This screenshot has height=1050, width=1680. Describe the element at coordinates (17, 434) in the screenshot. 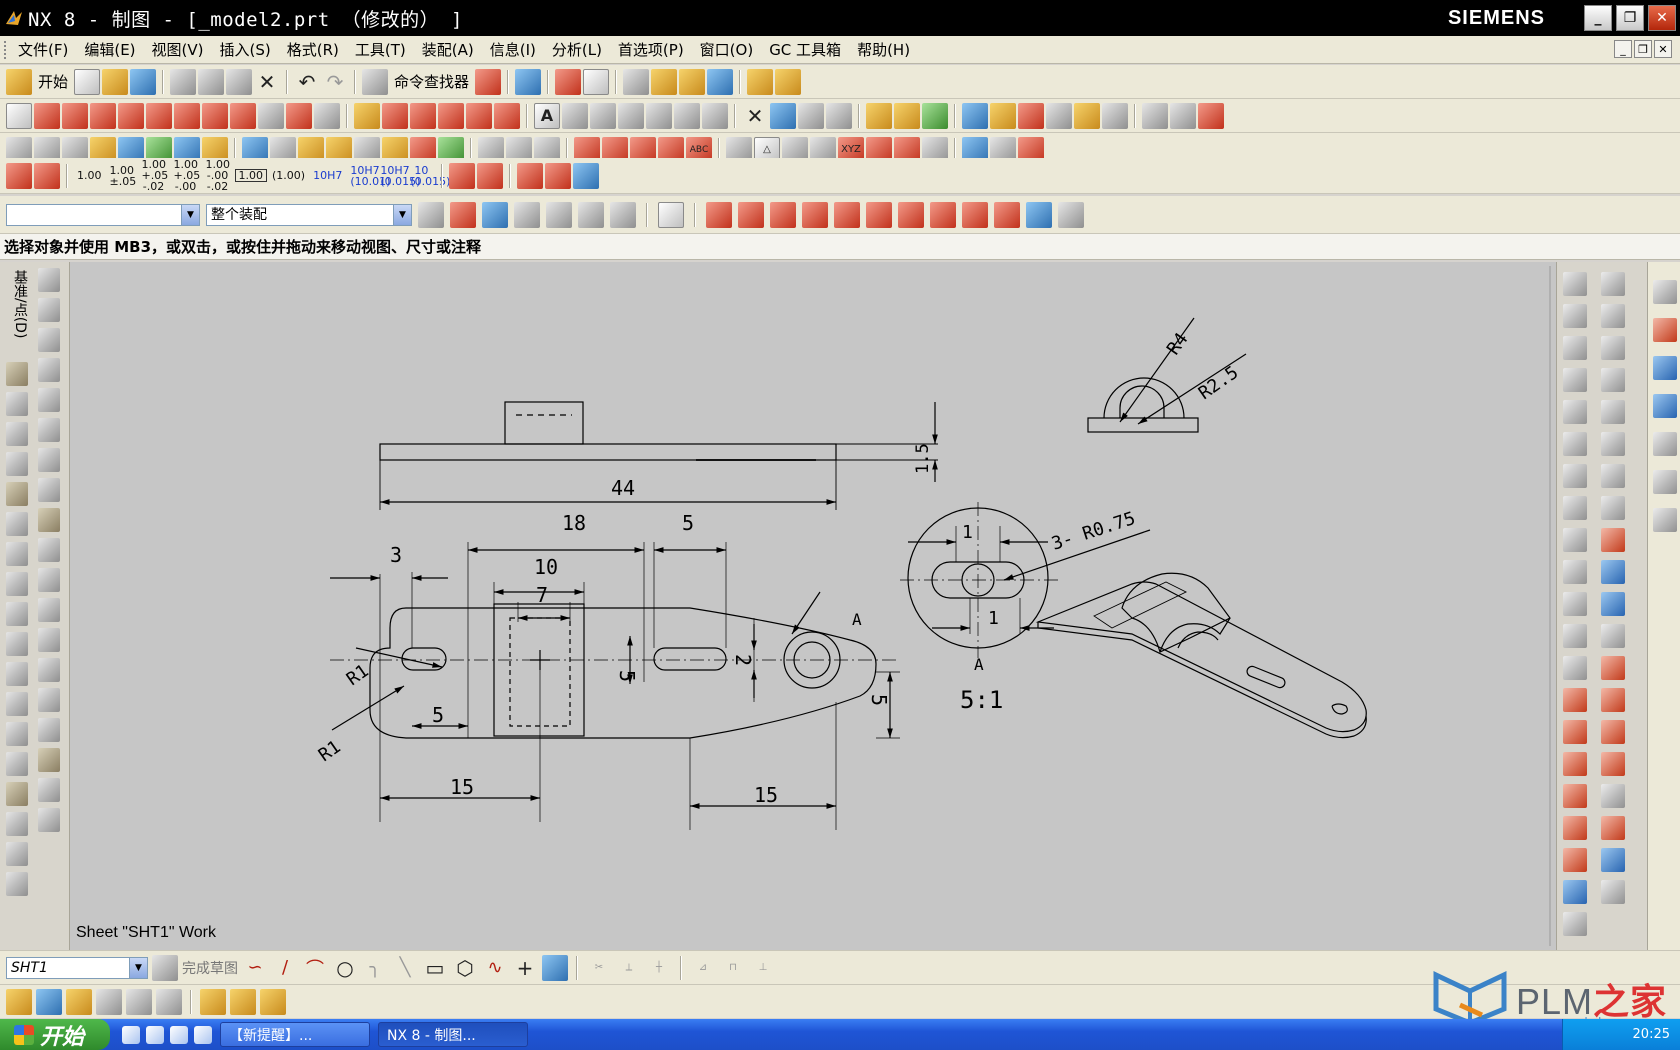

I see `cube-icon` at that location.